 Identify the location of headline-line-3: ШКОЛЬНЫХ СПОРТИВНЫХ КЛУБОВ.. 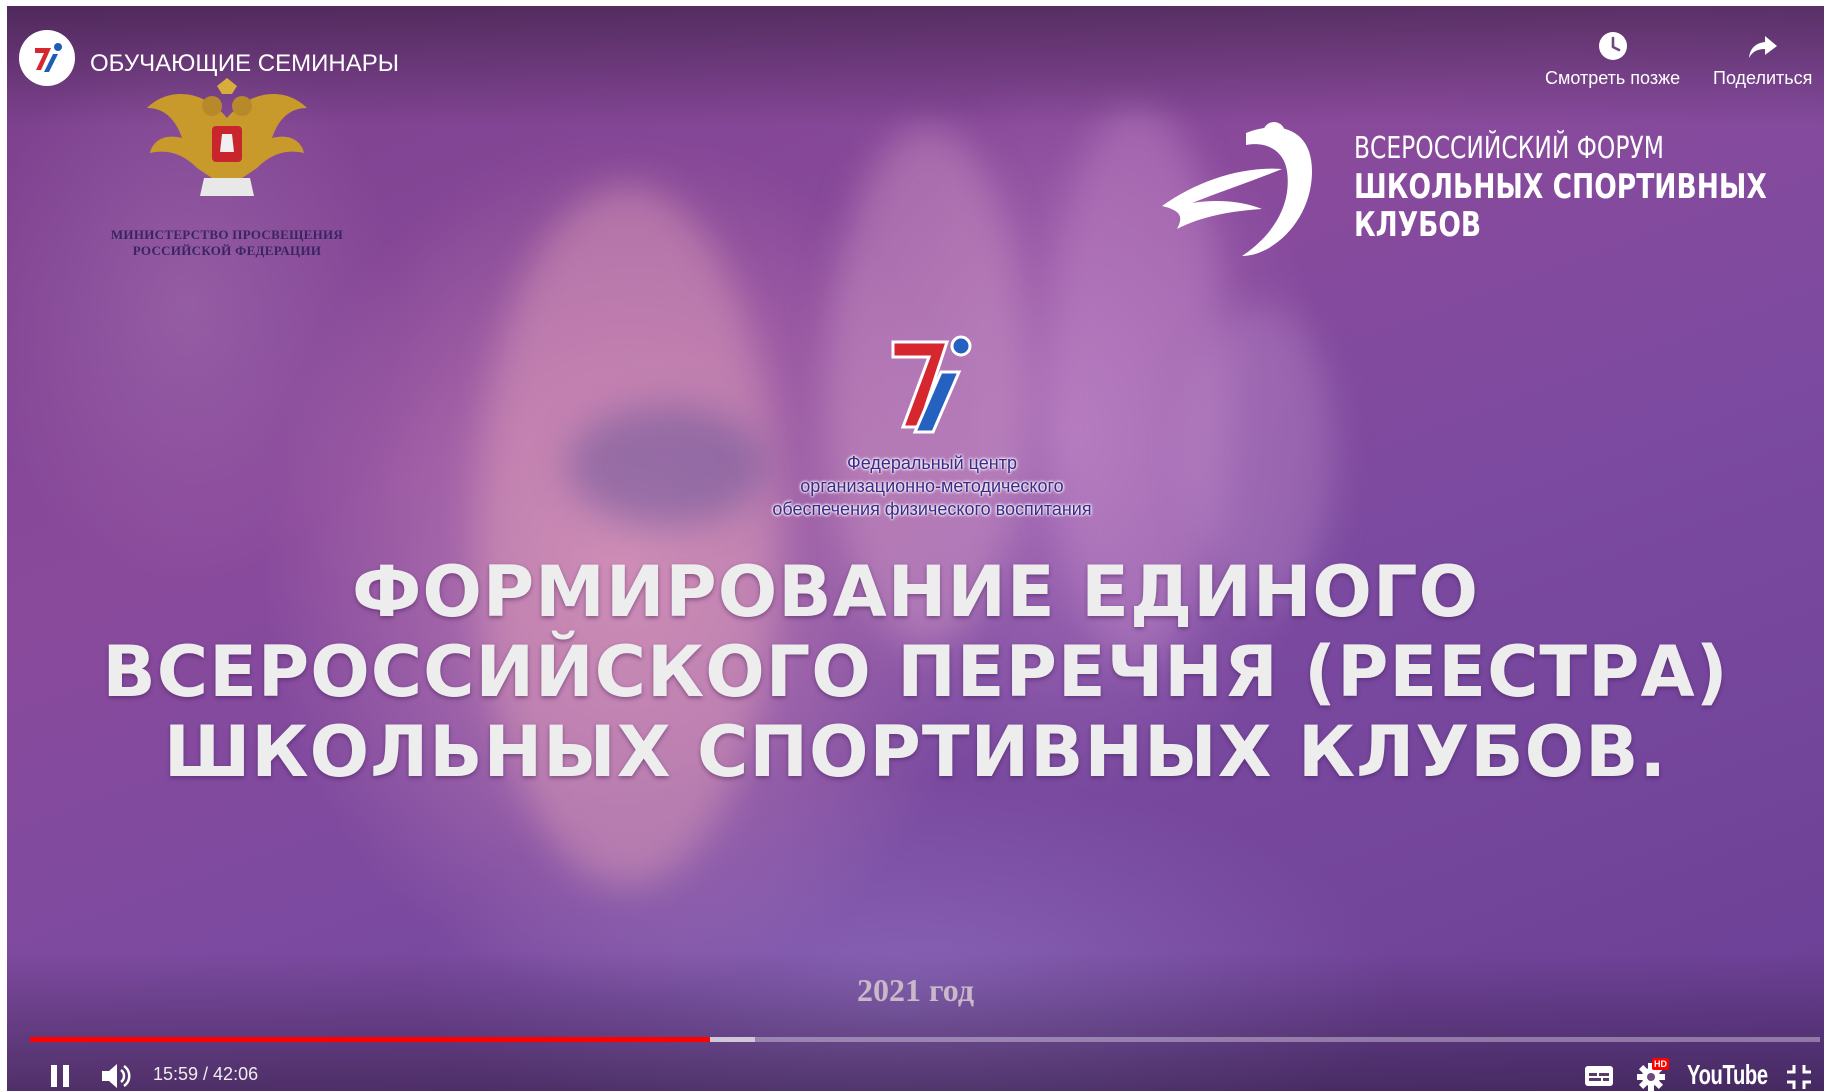
(915, 752).